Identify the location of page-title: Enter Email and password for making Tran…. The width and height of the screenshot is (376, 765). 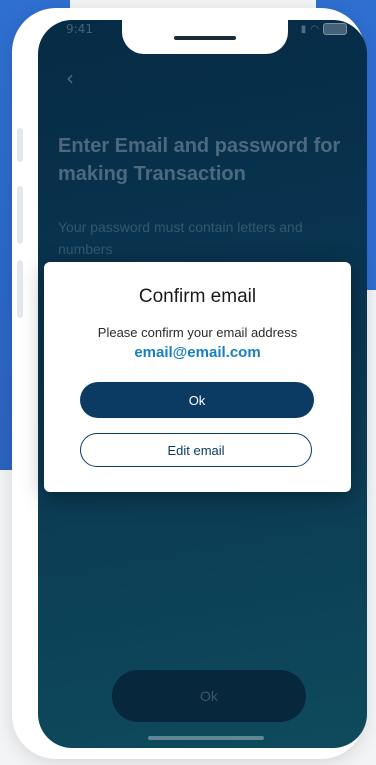
(199, 160).